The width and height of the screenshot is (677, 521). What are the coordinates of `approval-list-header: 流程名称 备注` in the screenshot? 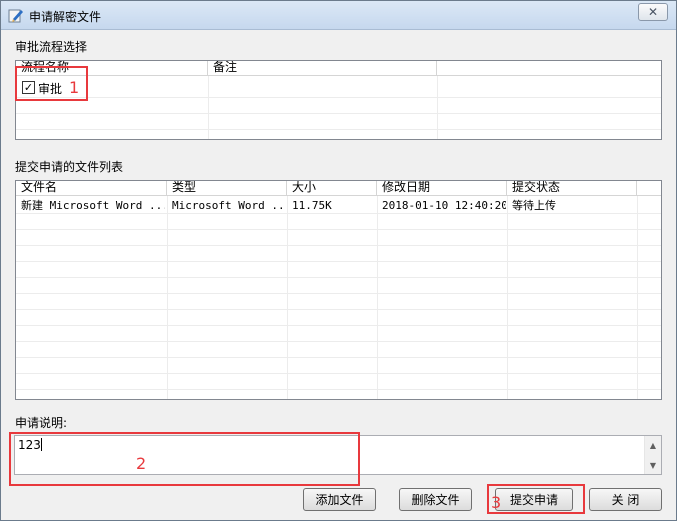 It's located at (338, 68).